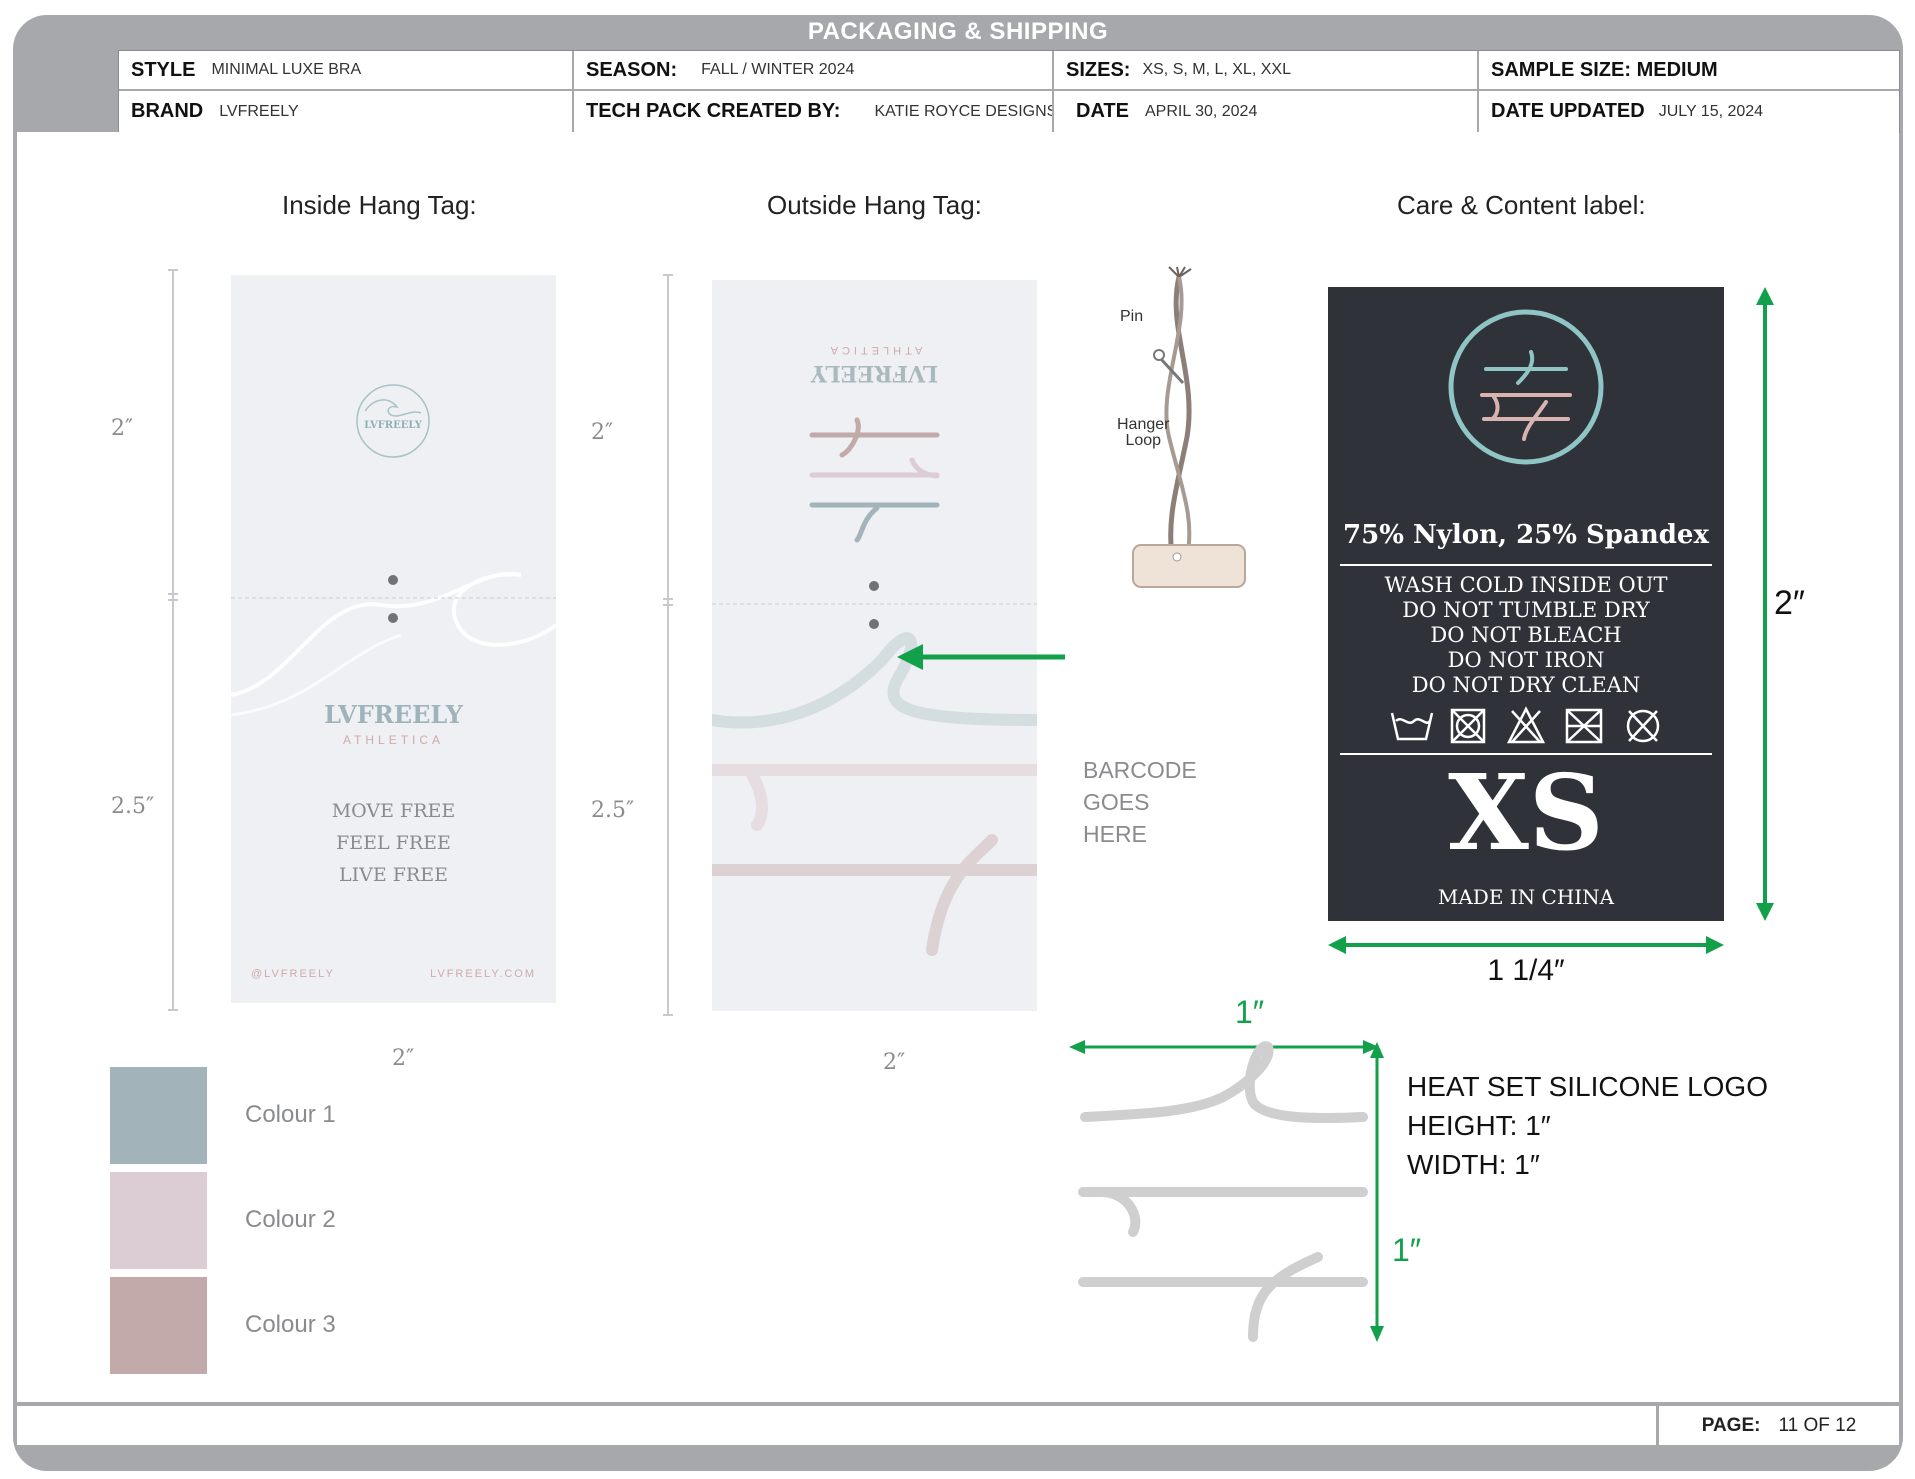 This screenshot has height=1479, width=1915. I want to click on outside-tag-dim-bottom: 2.5″, so click(613, 810).